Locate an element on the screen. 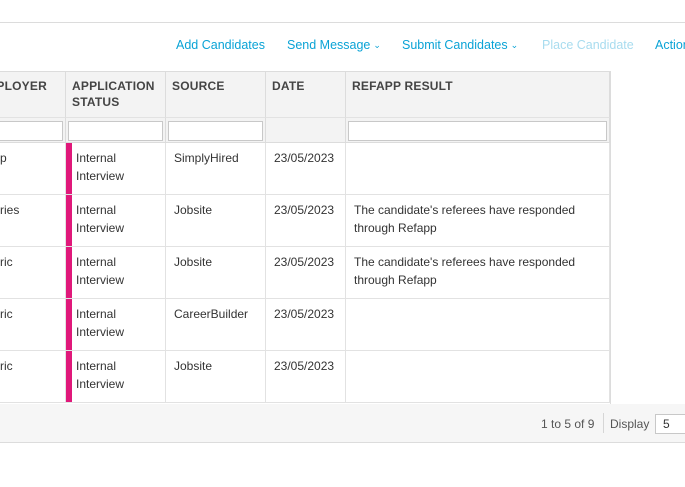 This screenshot has width=685, height=487. filter-application-status-input is located at coordinates (115, 131).